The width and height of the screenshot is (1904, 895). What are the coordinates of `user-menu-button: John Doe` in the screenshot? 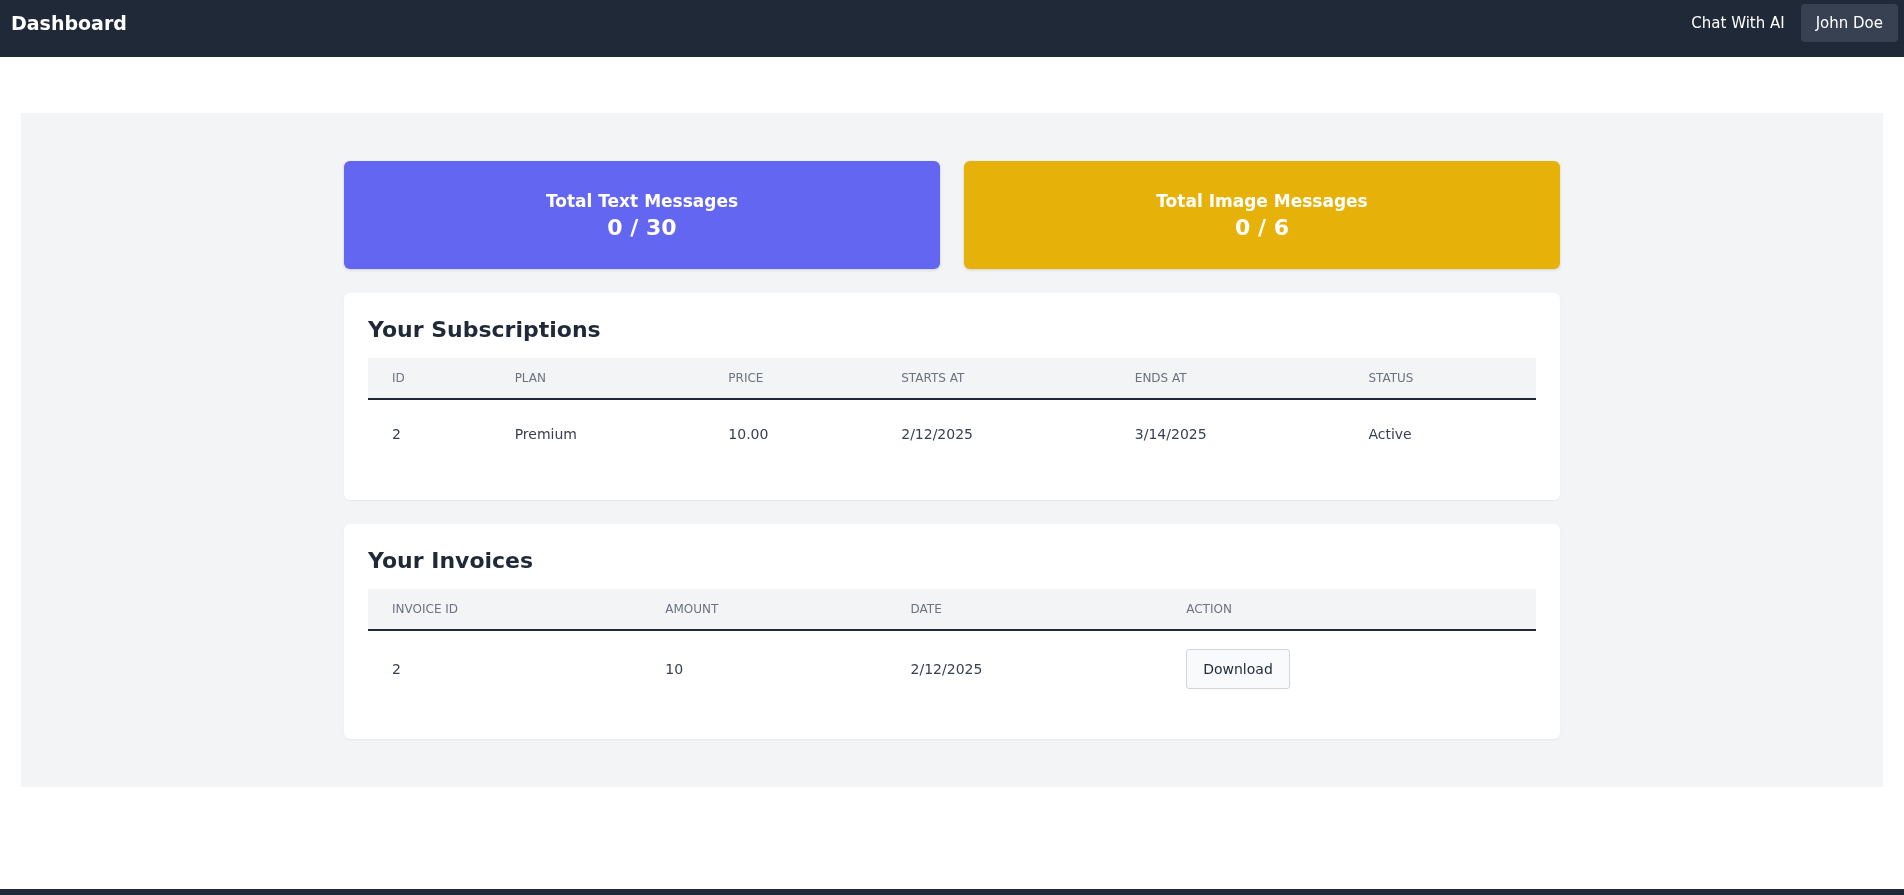 It's located at (1849, 22).